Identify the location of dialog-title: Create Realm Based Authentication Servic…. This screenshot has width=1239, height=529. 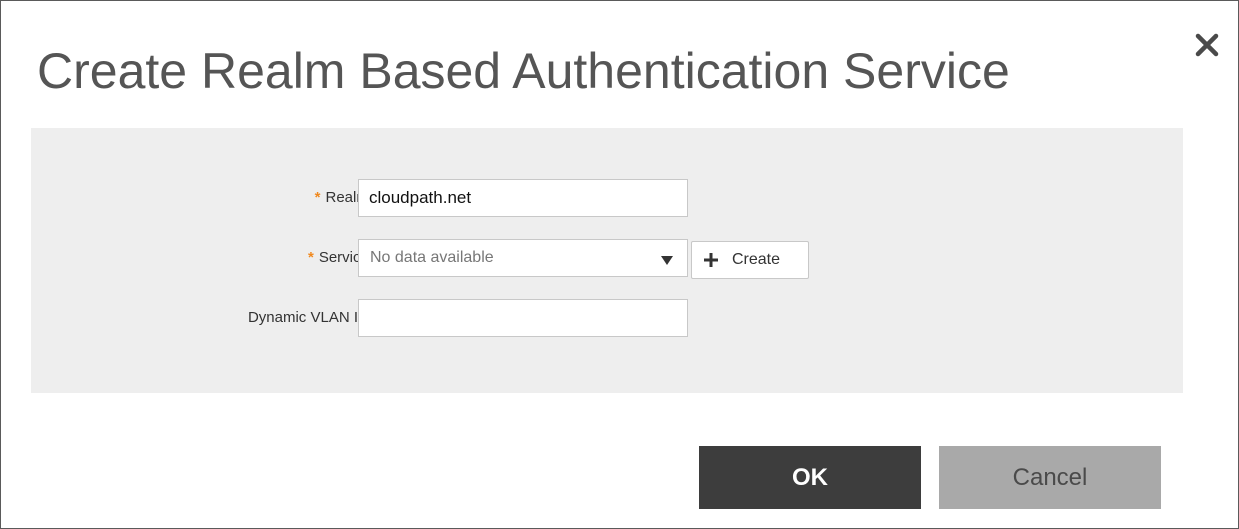
(523, 71).